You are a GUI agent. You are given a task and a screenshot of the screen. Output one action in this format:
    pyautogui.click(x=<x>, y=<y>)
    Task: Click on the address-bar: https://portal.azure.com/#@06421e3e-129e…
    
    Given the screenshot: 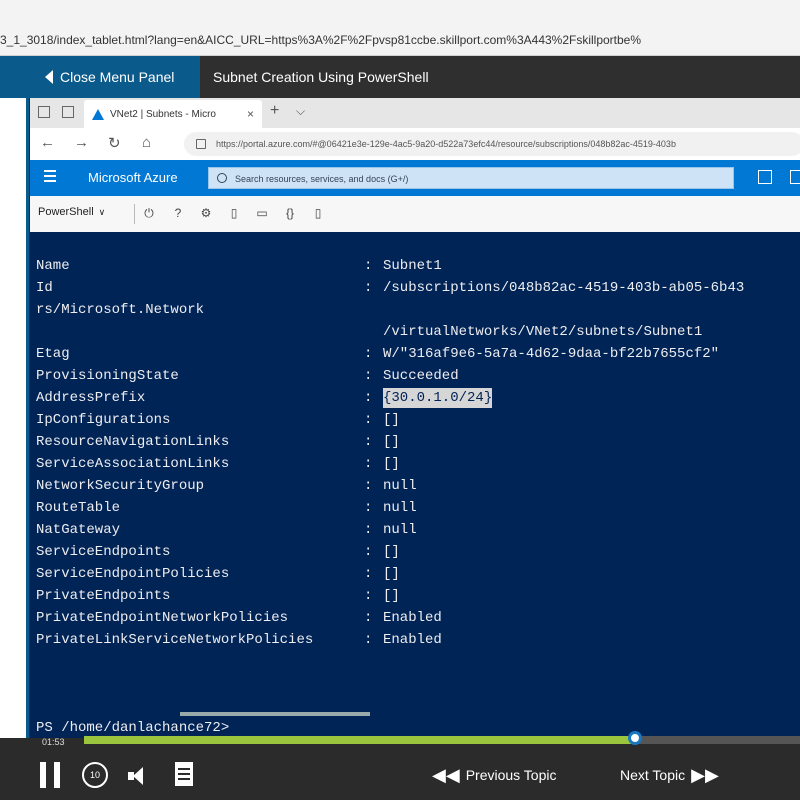 What is the action you would take?
    pyautogui.click(x=492, y=144)
    